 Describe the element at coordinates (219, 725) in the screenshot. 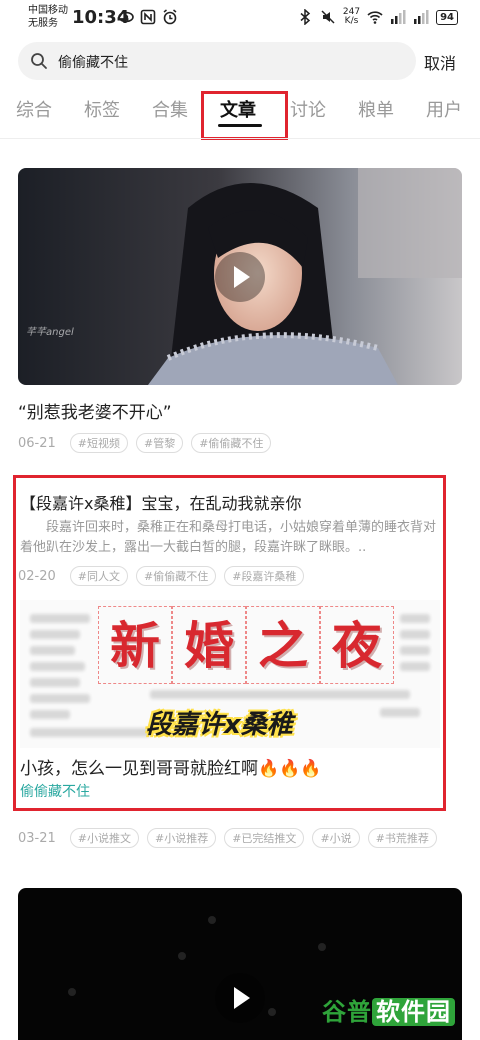

I see `cover-names: 段嘉许x桑稚` at that location.